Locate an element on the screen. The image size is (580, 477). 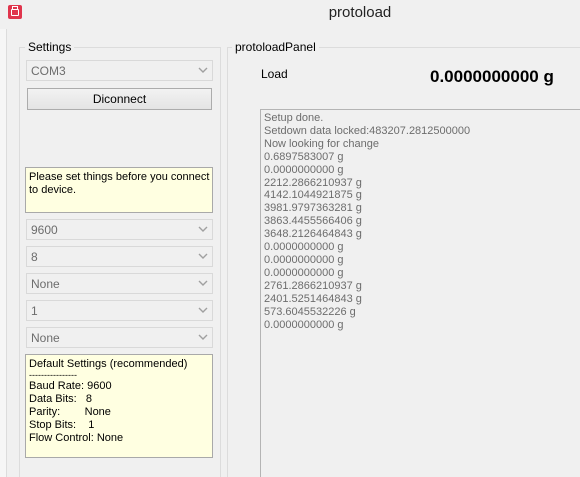
log-line: 4142.1044921875 g is located at coordinates (313, 195).